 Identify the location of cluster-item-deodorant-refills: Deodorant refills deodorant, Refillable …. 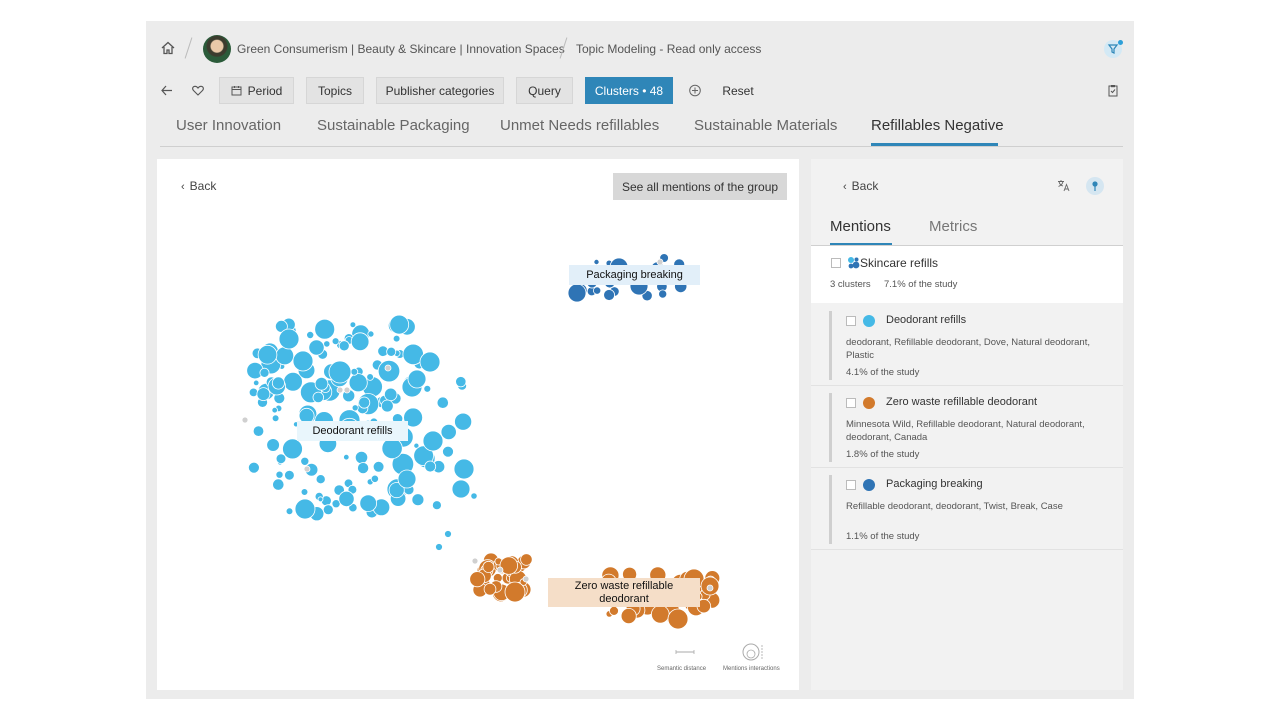
(967, 345).